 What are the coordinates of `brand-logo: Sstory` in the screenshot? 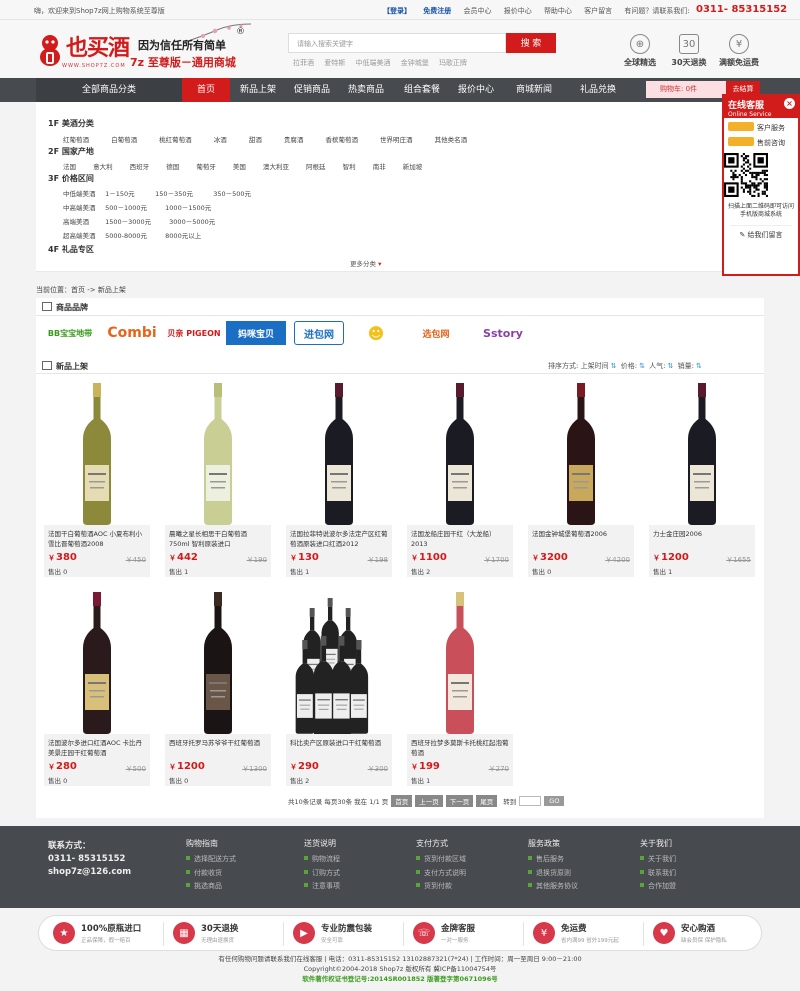 It's located at (503, 333).